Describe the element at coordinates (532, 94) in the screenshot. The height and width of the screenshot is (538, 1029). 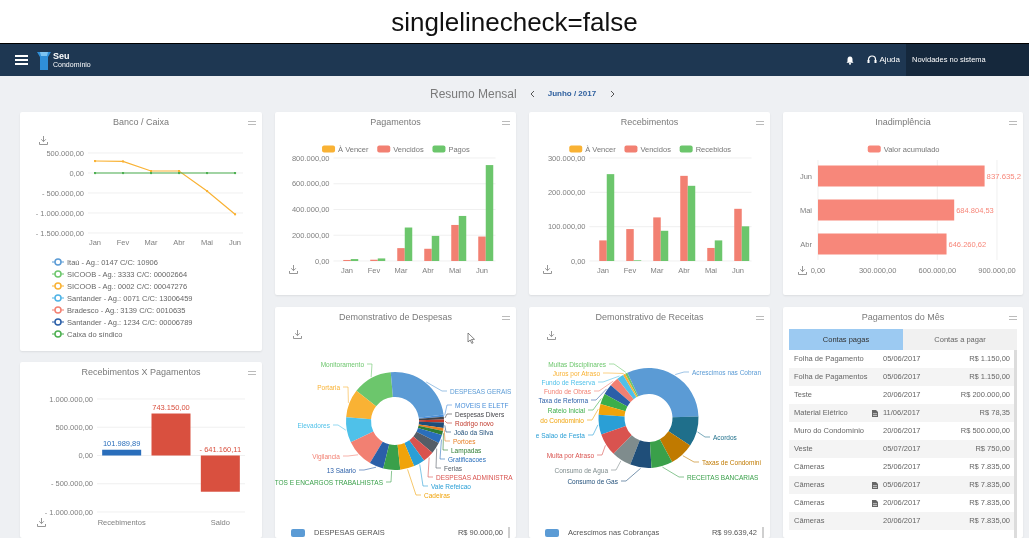
I see `chevron-left-icon` at that location.